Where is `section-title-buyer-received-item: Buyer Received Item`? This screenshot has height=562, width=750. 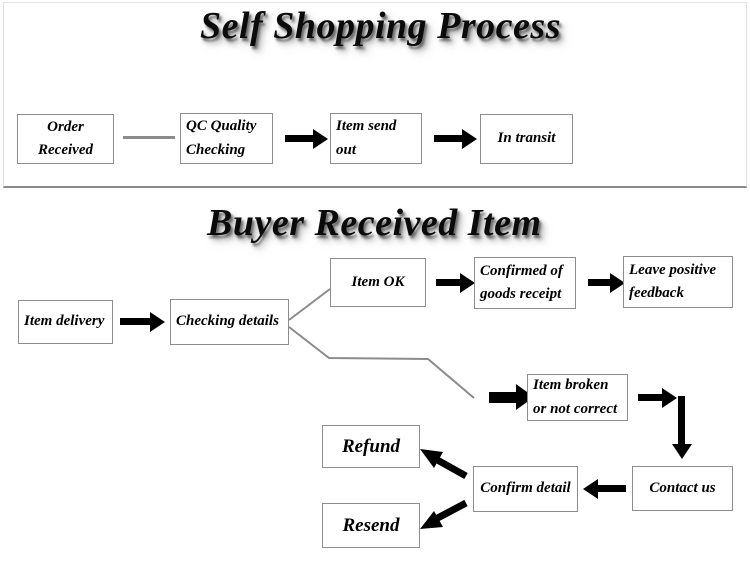
section-title-buyer-received-item: Buyer Received Item is located at coordinates (374, 223).